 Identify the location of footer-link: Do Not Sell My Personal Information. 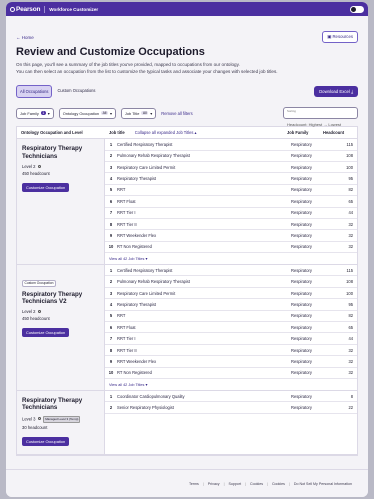
(323, 484).